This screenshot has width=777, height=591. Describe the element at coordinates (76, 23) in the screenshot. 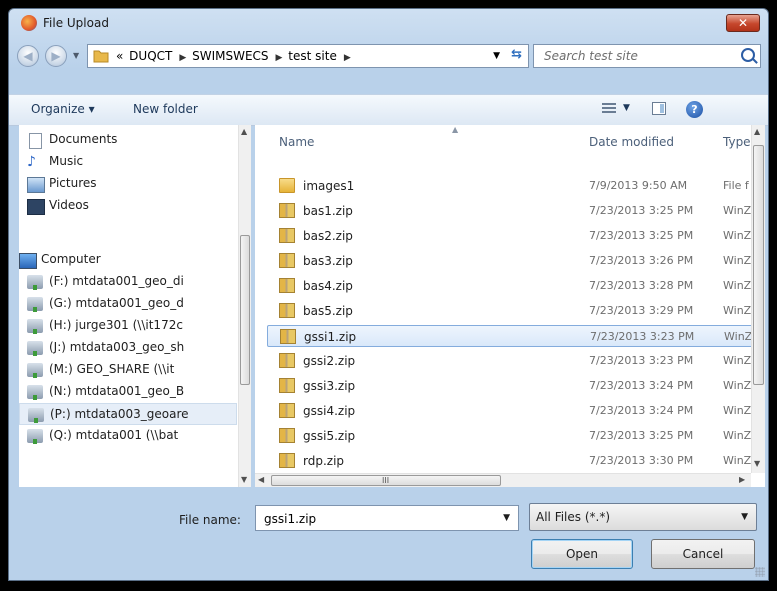

I see `window-title: File Upload` at that location.